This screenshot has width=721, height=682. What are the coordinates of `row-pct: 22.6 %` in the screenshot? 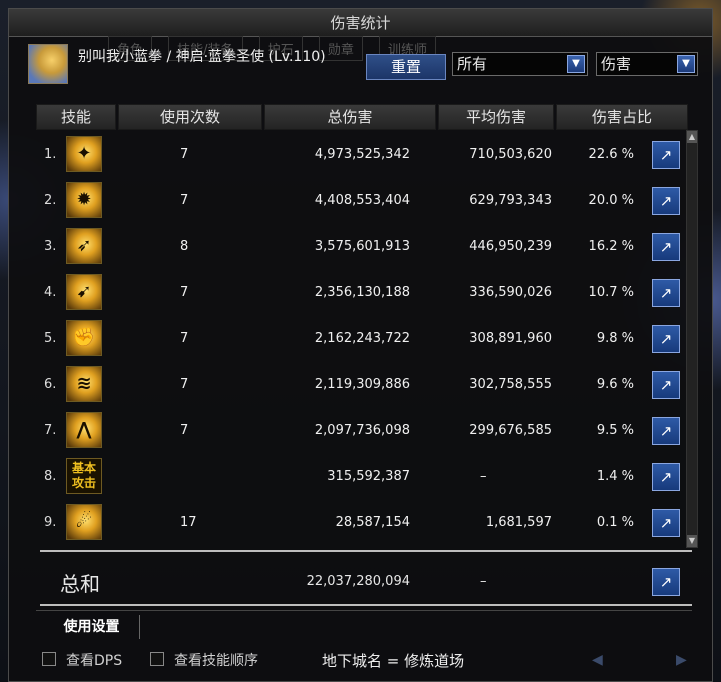 It's located at (611, 154).